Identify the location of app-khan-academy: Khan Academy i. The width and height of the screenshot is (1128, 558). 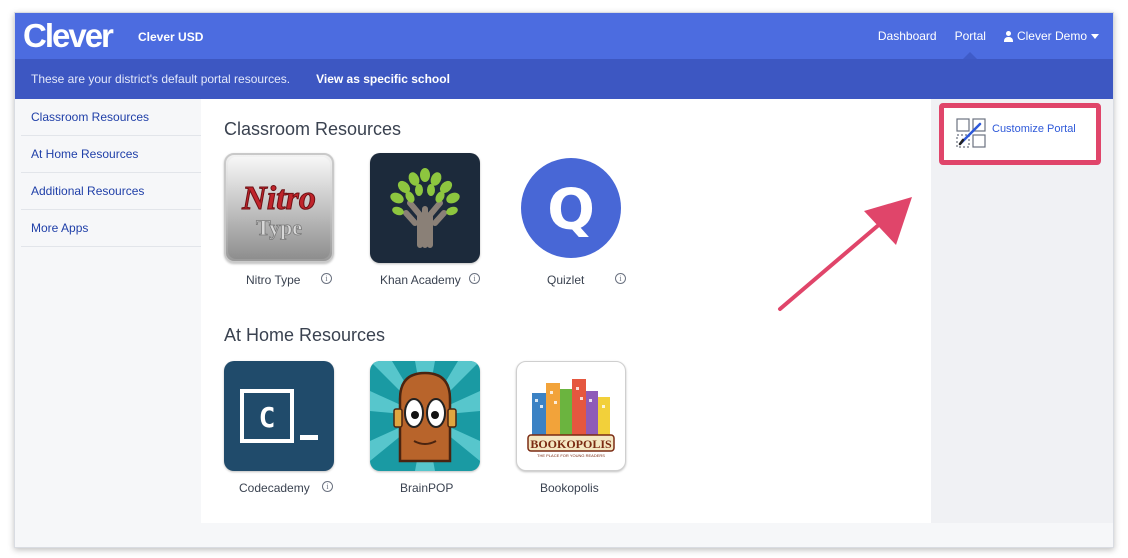
(425, 220).